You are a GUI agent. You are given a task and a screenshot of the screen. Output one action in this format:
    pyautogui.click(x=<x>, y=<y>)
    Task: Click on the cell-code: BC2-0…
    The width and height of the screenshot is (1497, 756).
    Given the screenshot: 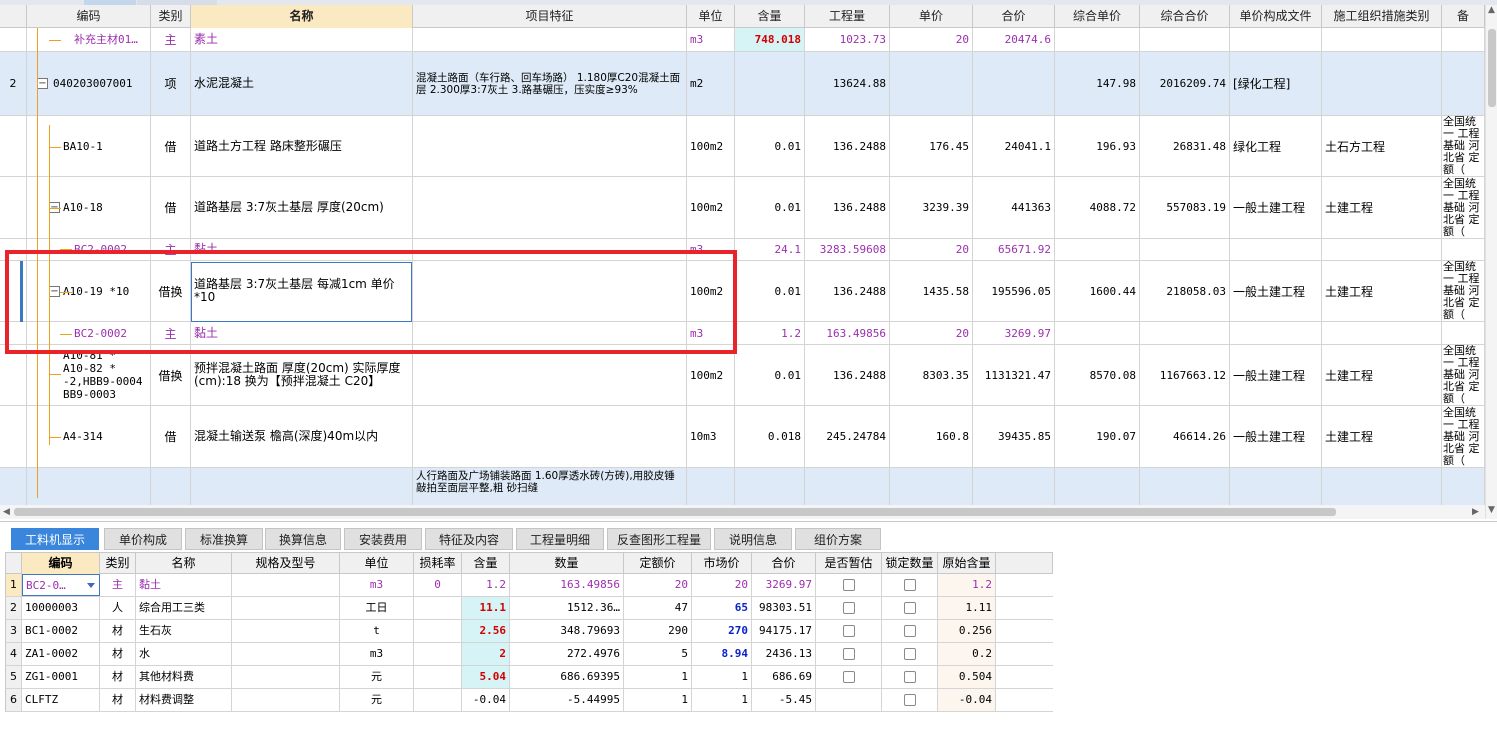 What is the action you would take?
    pyautogui.click(x=61, y=585)
    